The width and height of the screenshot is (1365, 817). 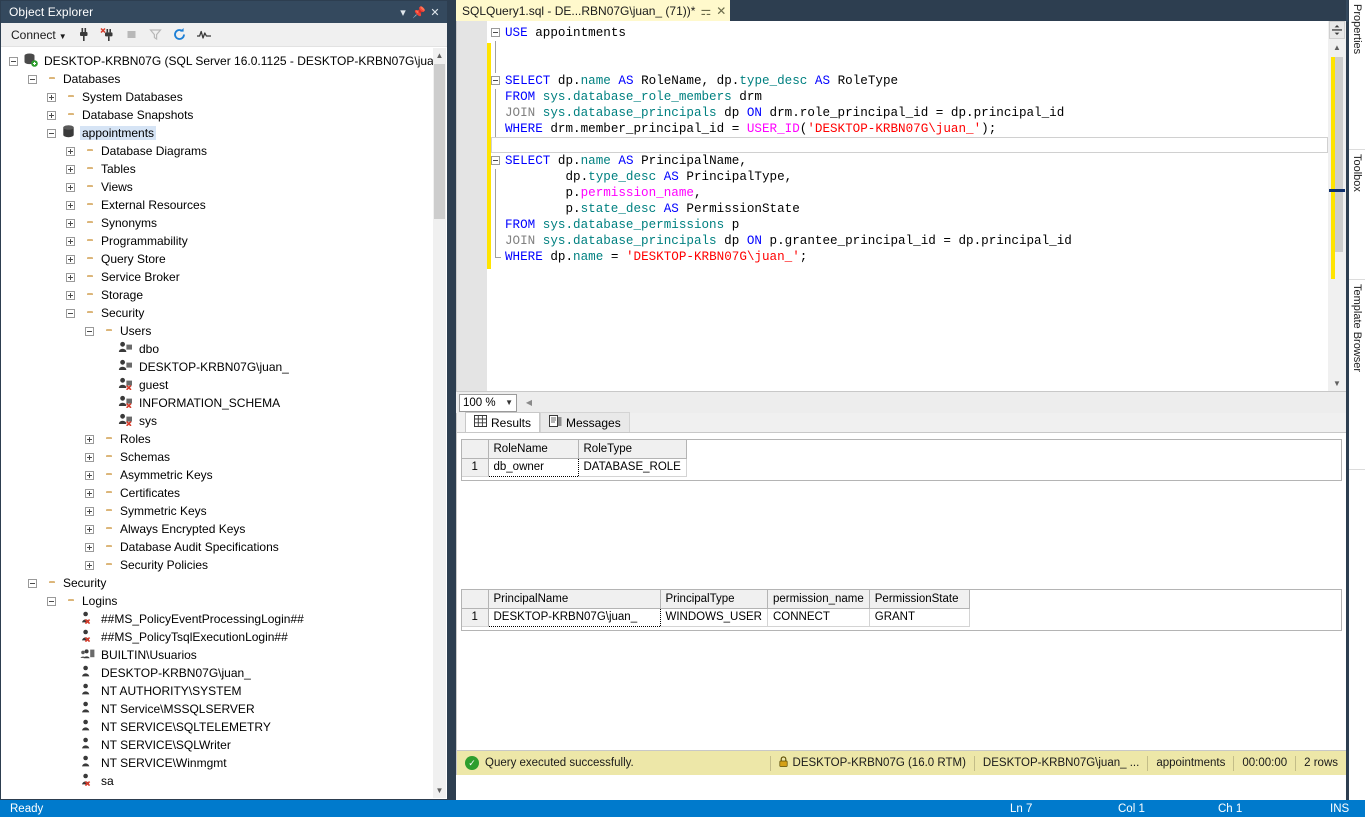 What do you see at coordinates (1337, 30) in the screenshot?
I see `split-editor-icon` at bounding box center [1337, 30].